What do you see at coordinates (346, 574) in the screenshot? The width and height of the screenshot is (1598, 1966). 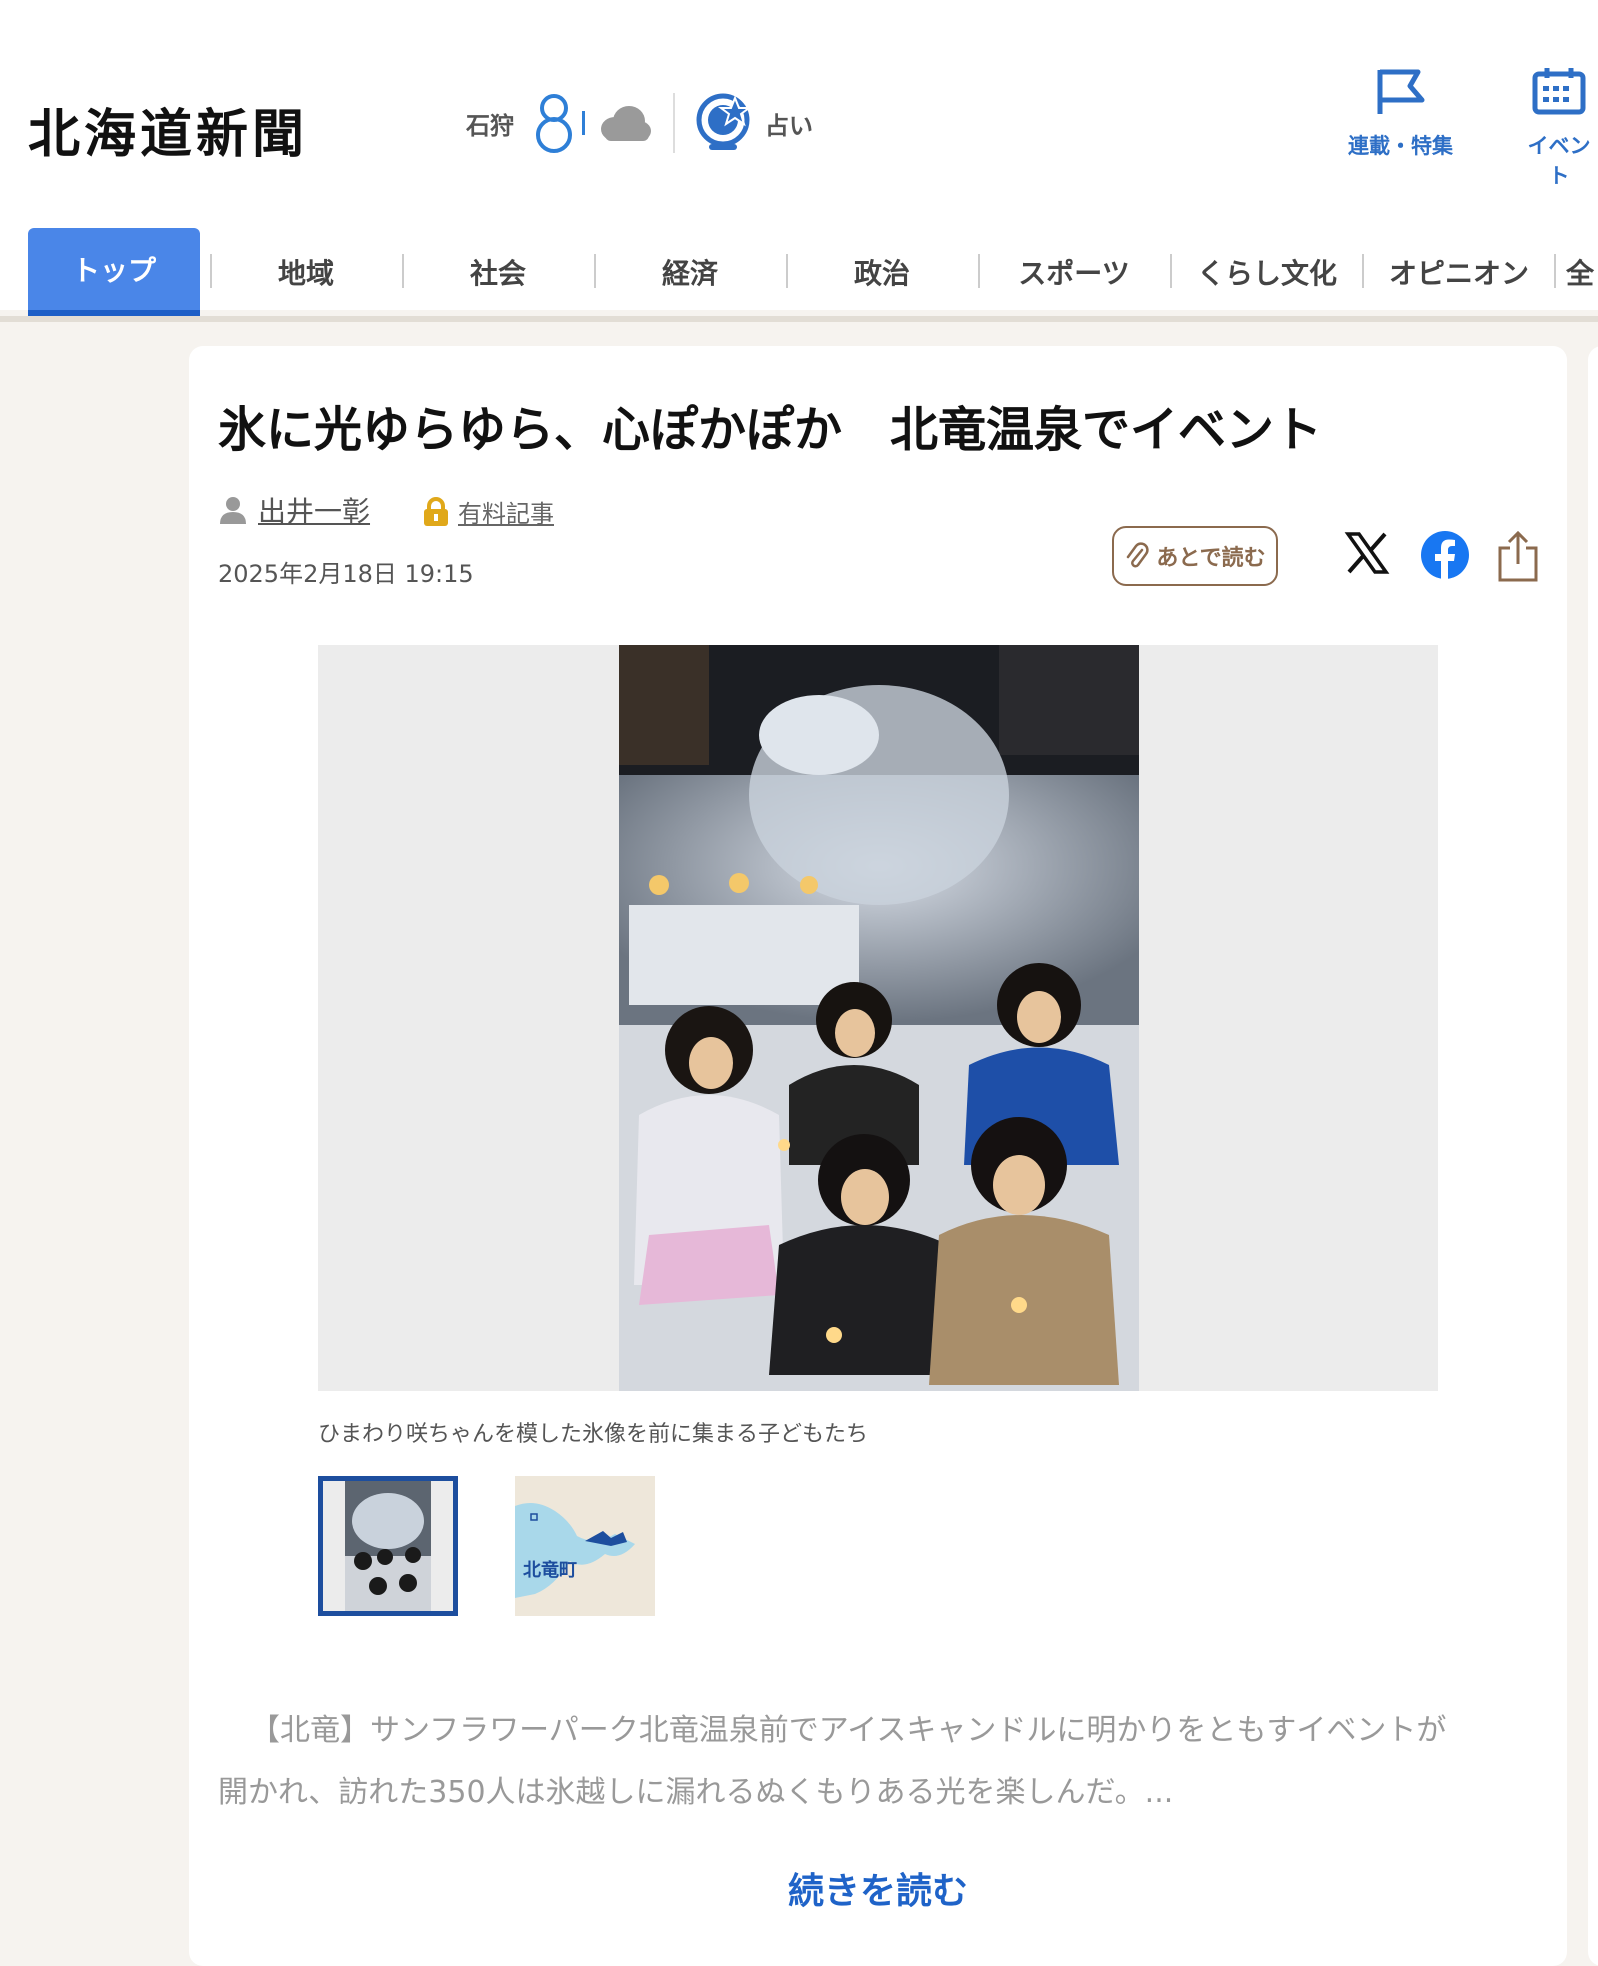 I see `publish-date: 2025年2月18日 19:15` at bounding box center [346, 574].